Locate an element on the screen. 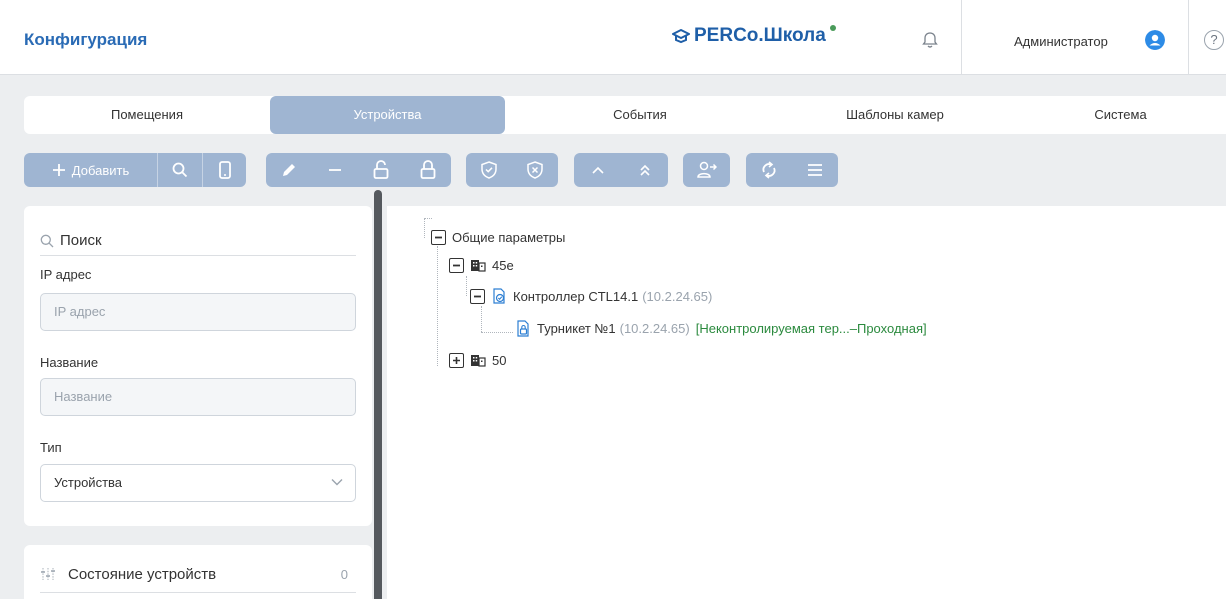 The height and width of the screenshot is (599, 1226). tab-rooms: Помещения is located at coordinates (147, 115).